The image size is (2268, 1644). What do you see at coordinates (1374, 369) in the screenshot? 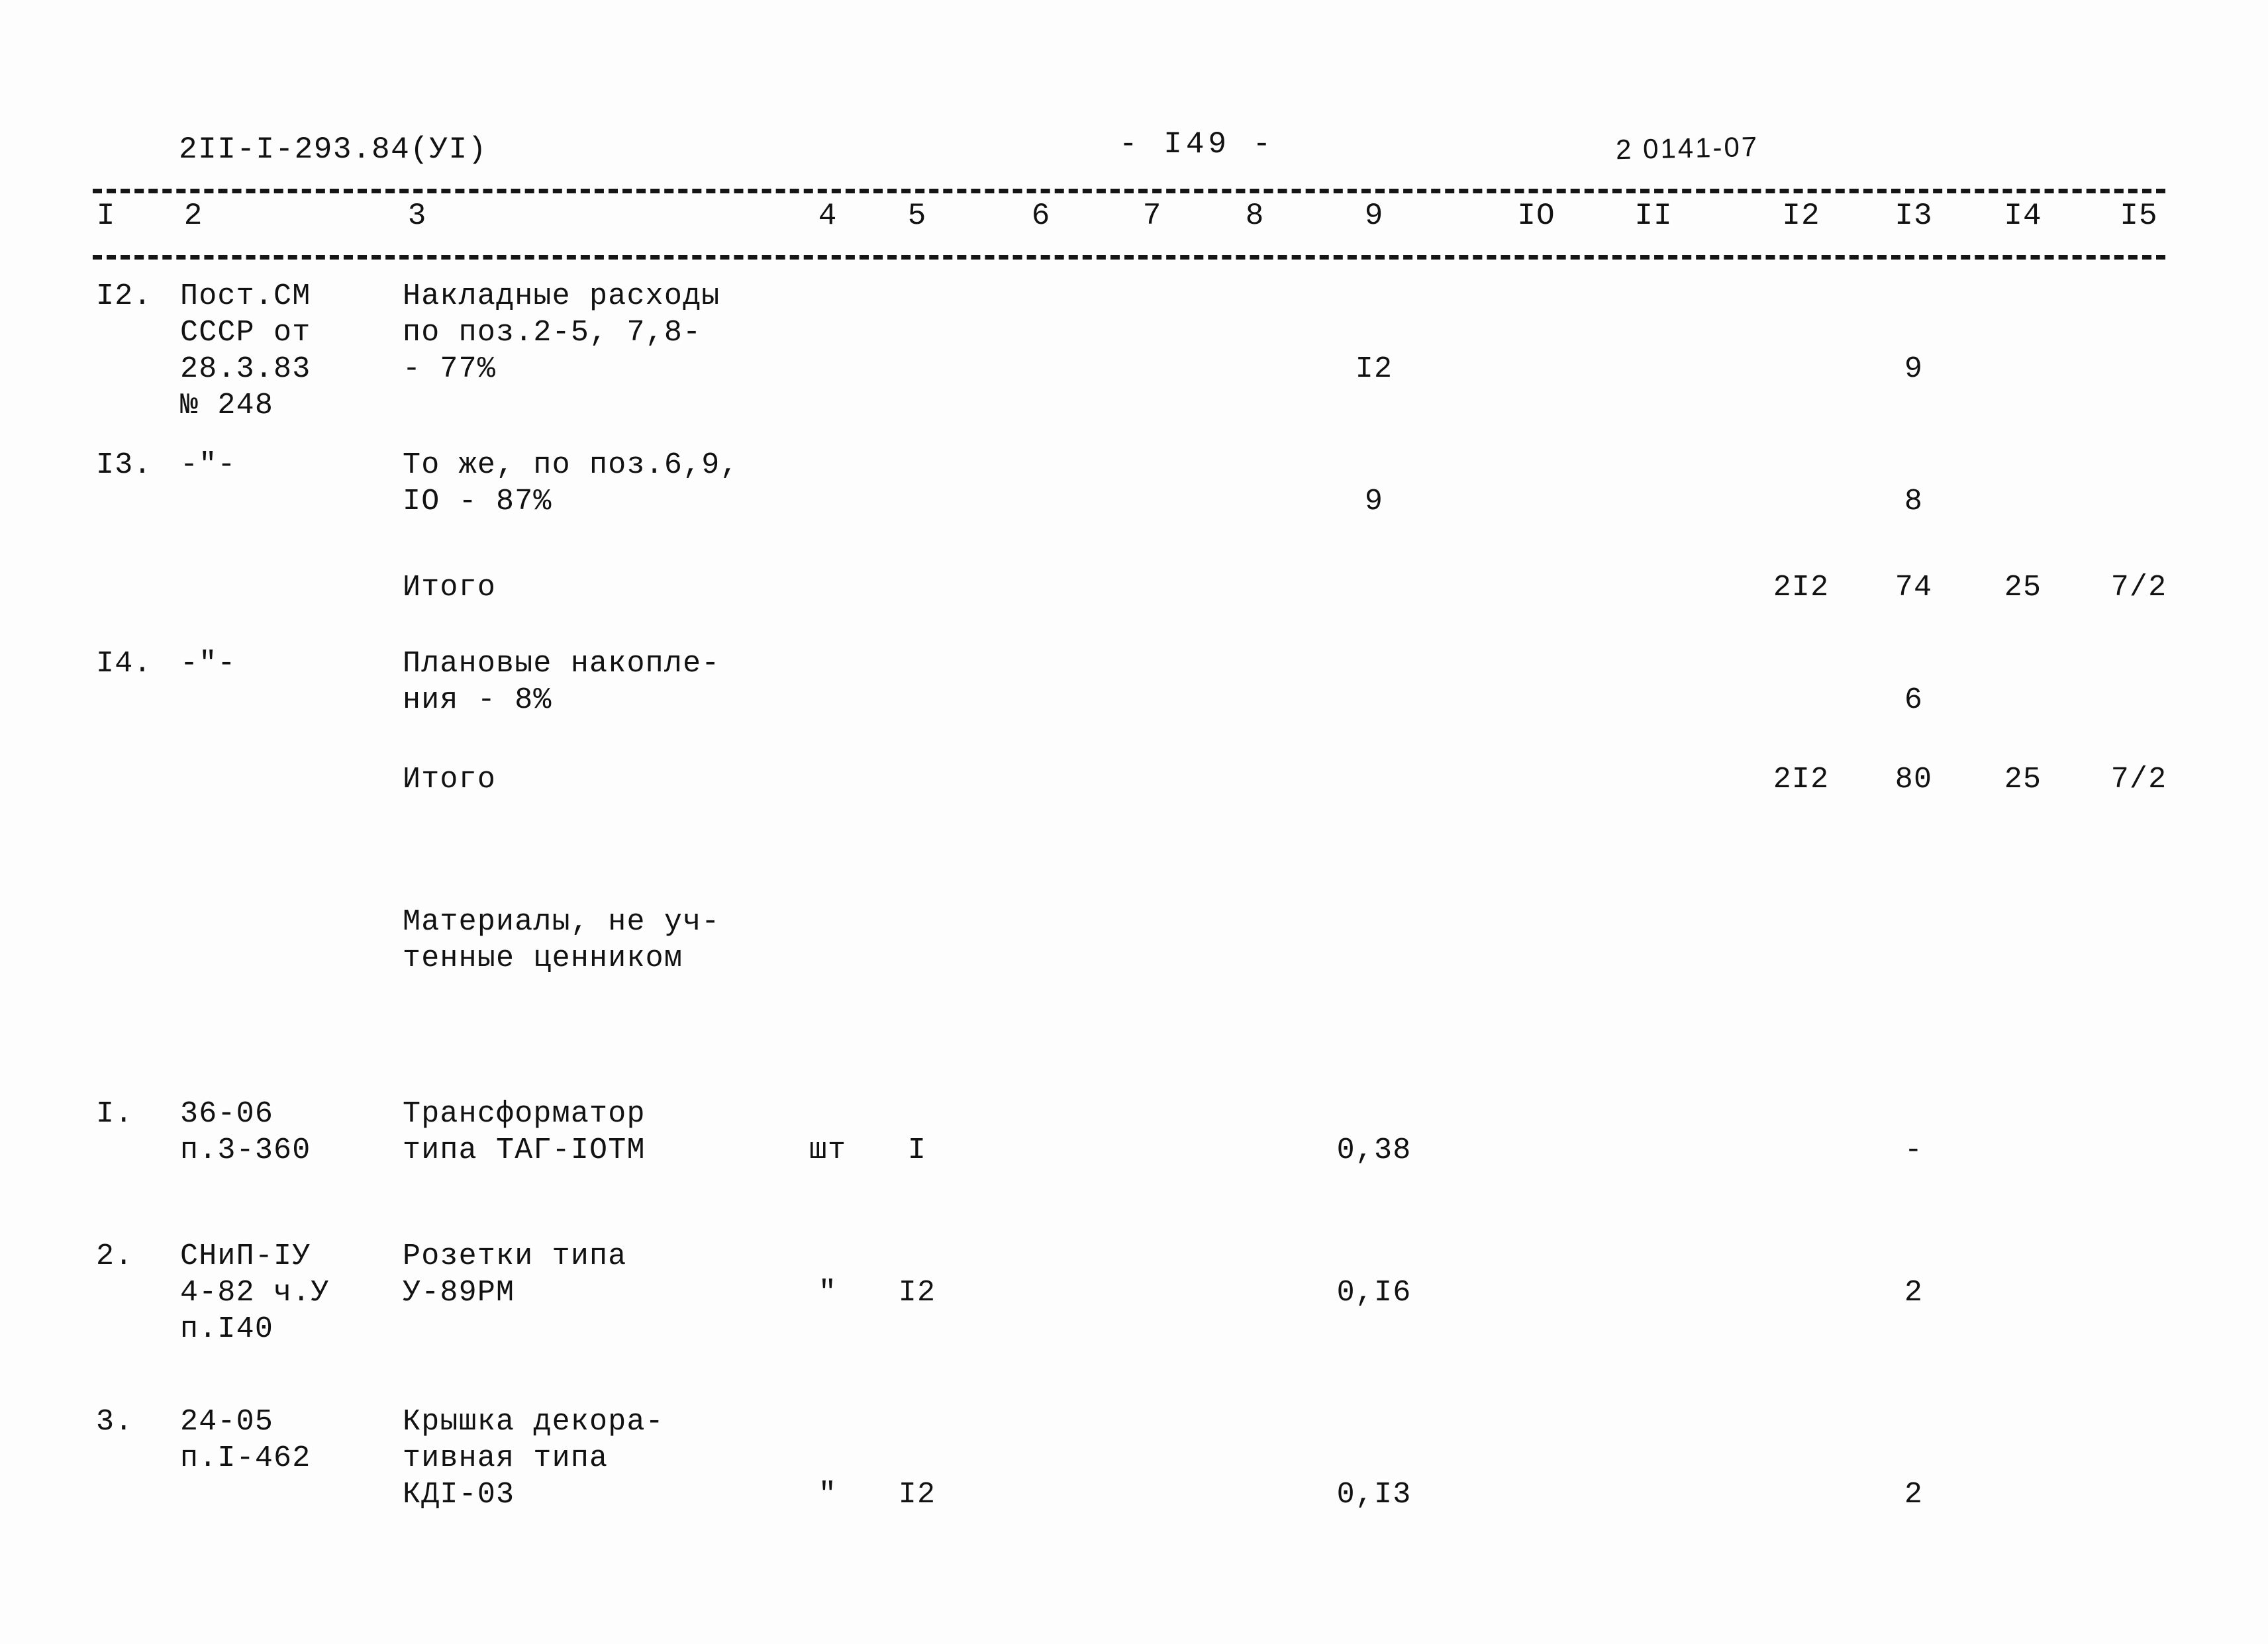
I see `row-col9-cell: I2` at bounding box center [1374, 369].